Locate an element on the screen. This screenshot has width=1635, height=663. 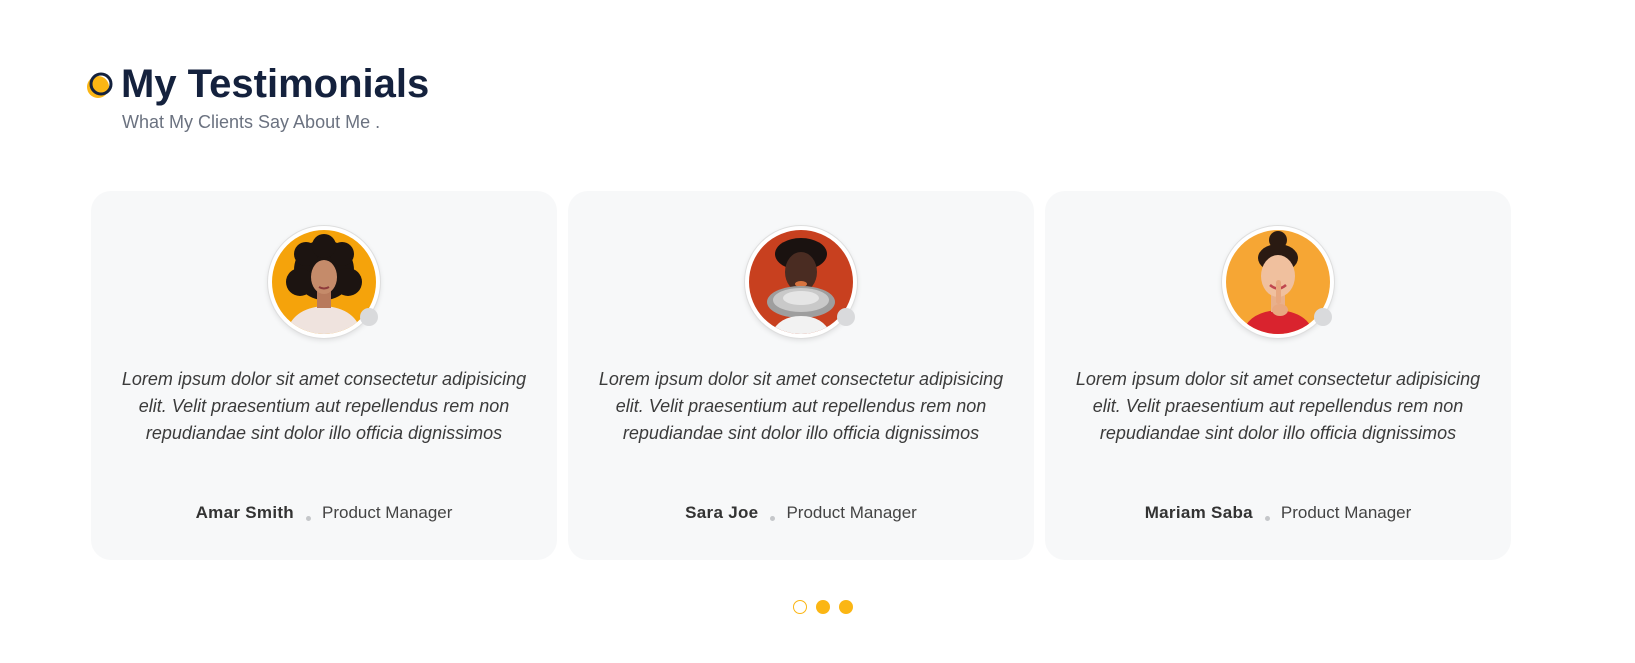
testimonial-author: Amar Smith Product Manager is located at coordinates (324, 513).